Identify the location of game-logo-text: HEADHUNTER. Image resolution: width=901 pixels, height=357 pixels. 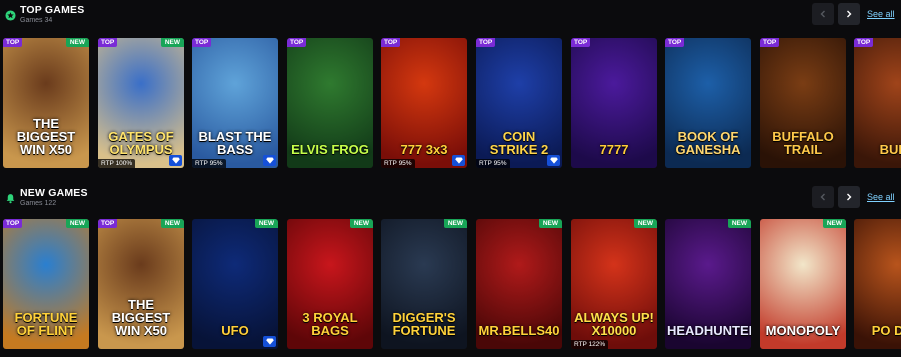
(709, 330).